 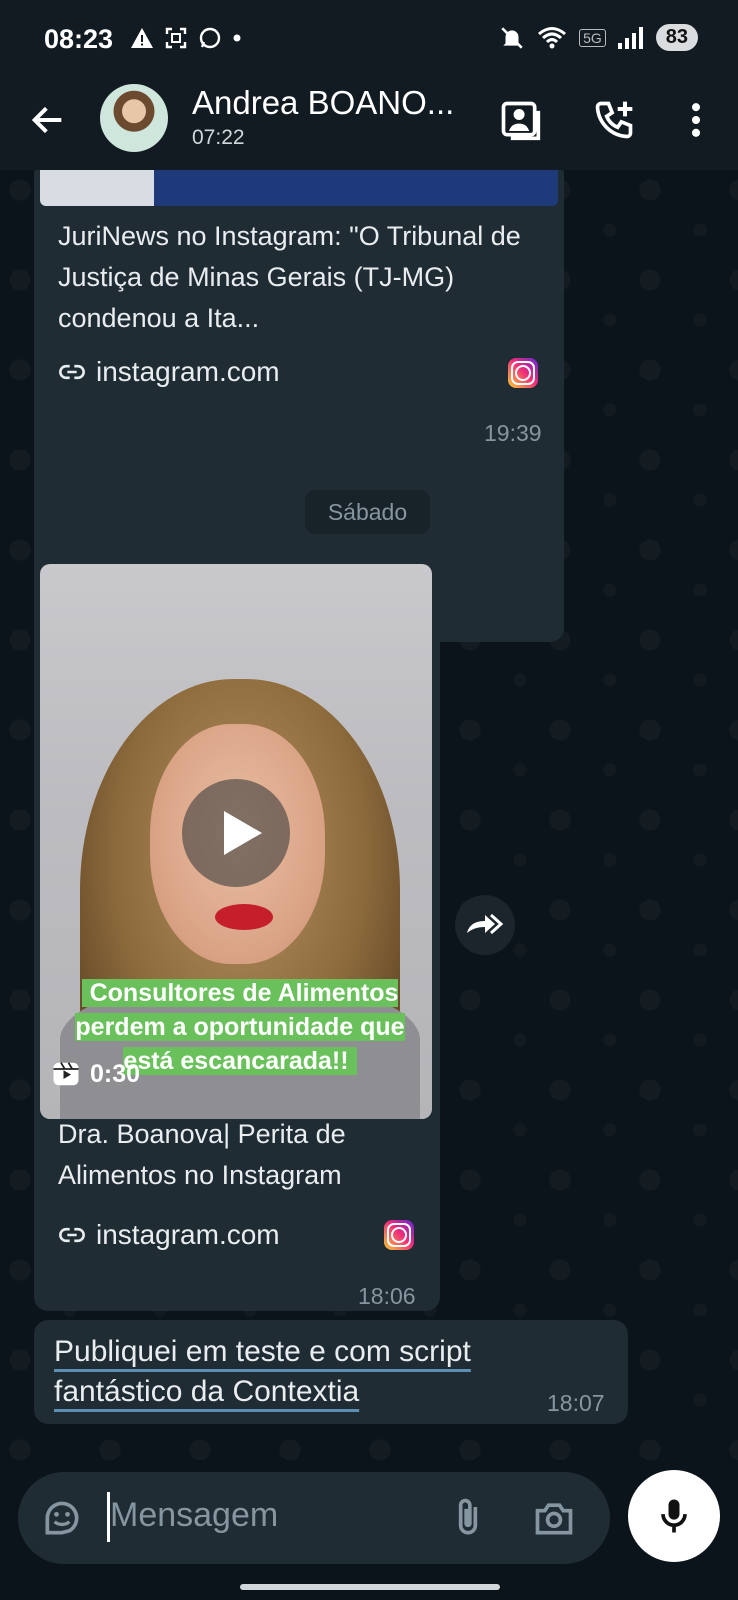 I want to click on link-preview-image, so click(x=299, y=188).